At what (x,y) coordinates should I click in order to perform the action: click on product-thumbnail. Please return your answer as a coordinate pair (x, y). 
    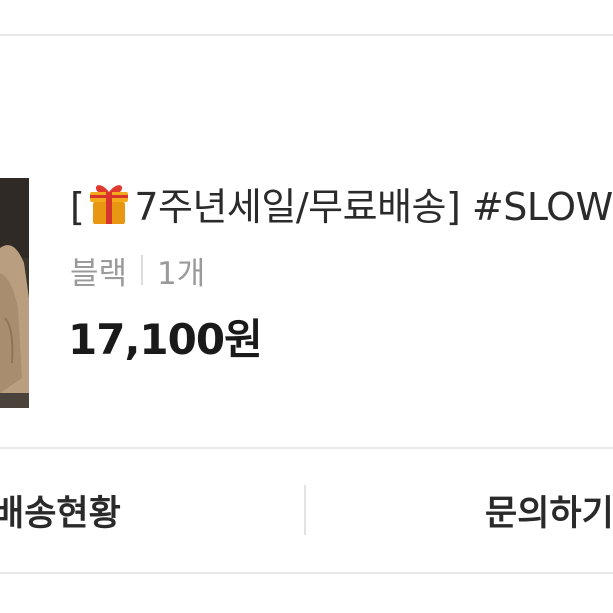
    Looking at the image, I should click on (14, 293).